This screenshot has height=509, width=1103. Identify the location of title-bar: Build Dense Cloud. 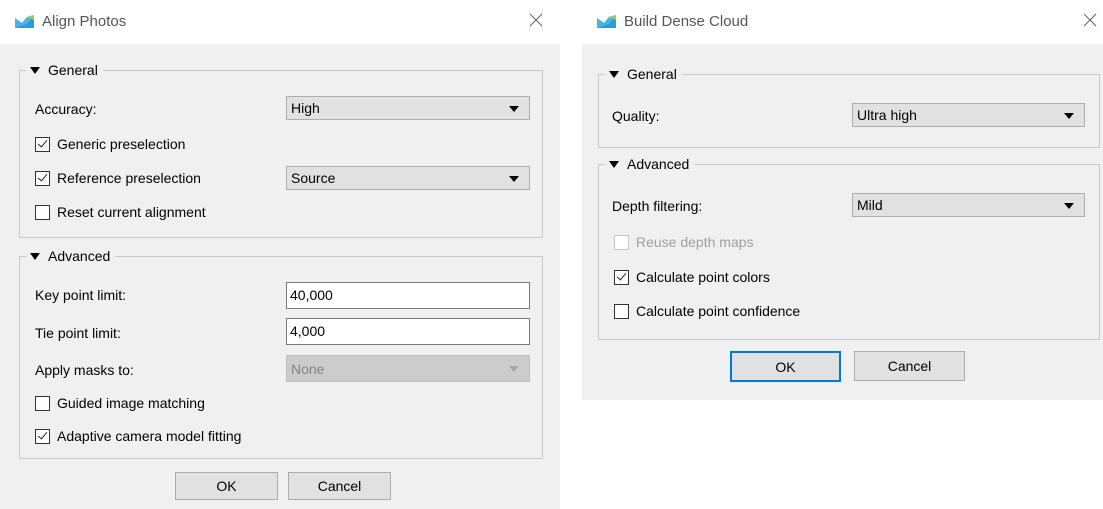
(842, 22).